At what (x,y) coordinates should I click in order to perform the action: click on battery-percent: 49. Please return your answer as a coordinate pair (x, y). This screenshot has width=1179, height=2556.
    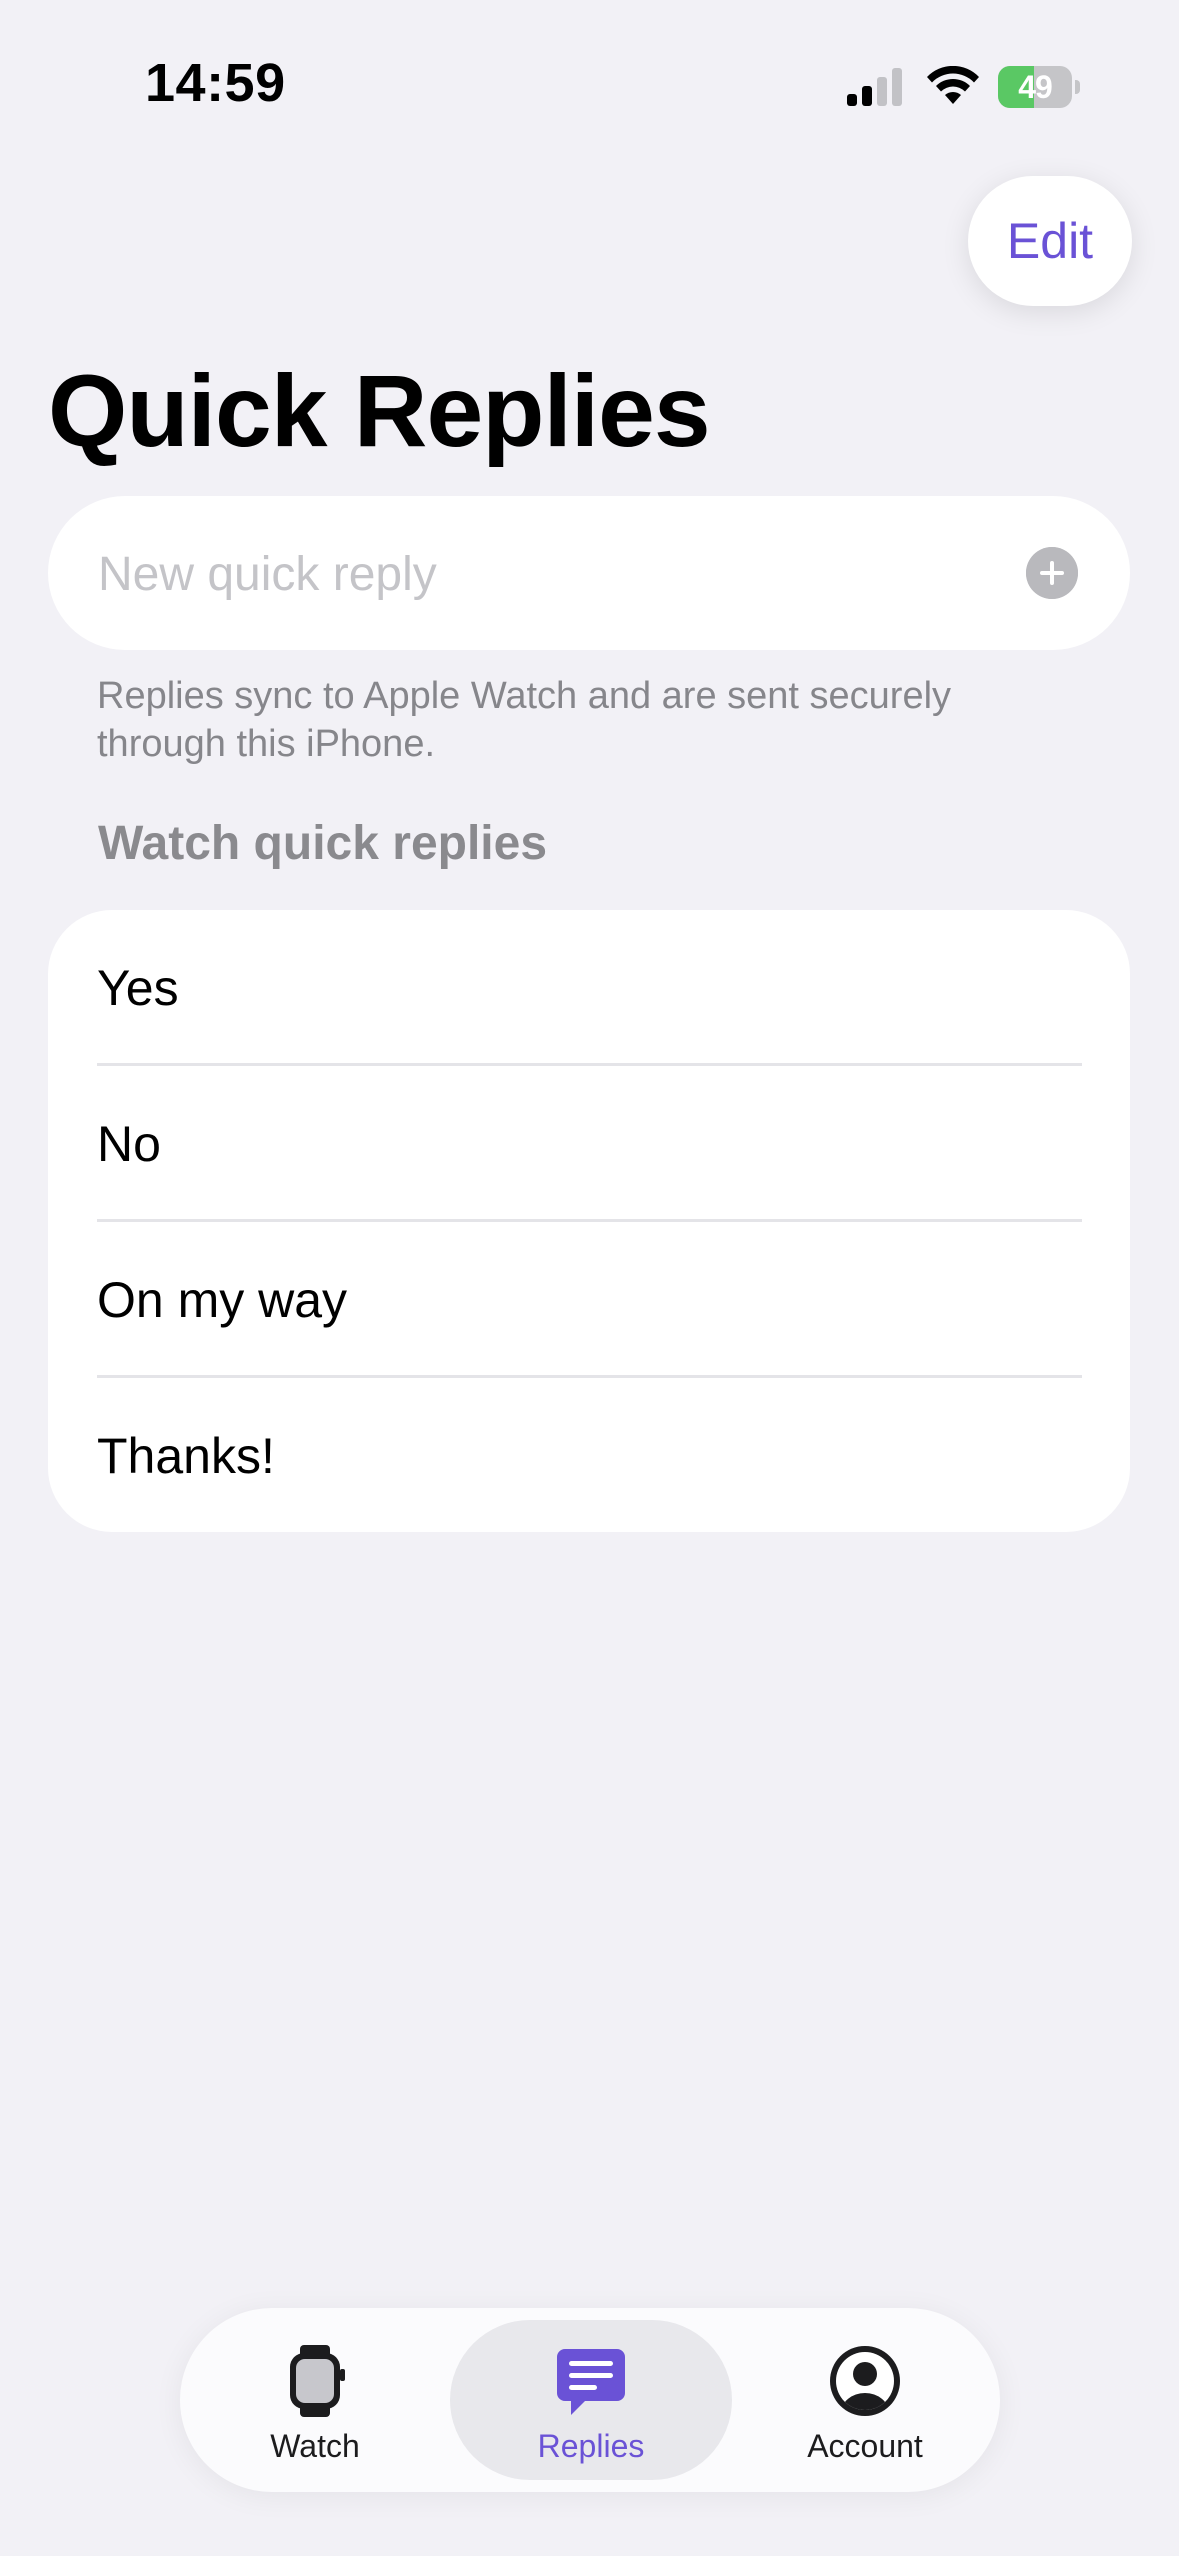
    Looking at the image, I should click on (1035, 87).